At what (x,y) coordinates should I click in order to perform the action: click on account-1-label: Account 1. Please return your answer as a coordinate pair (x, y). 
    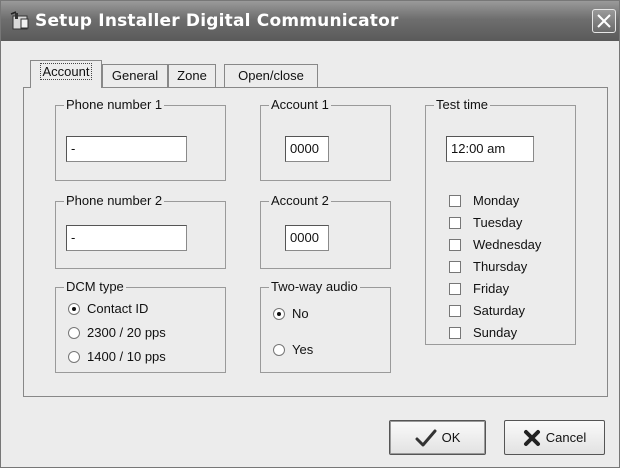
    Looking at the image, I should click on (300, 105).